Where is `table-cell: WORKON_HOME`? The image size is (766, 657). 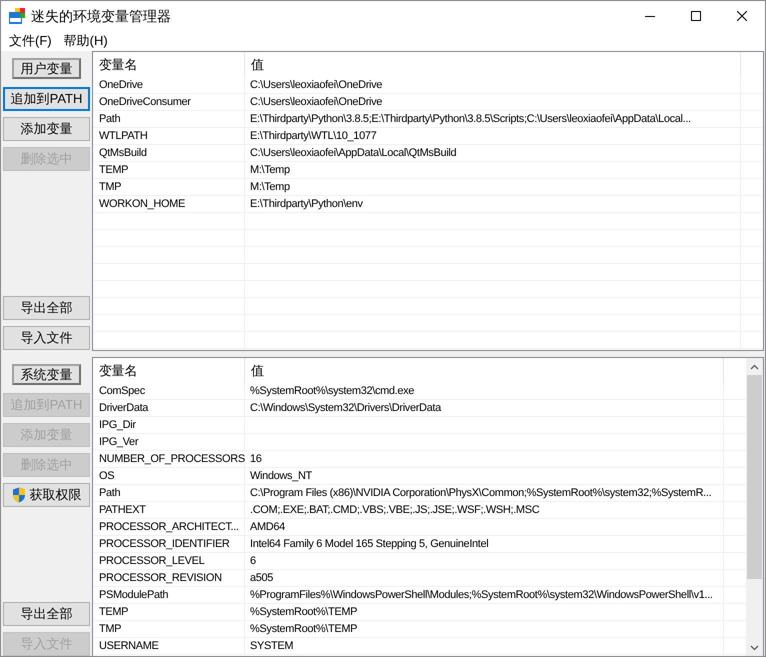
table-cell: WORKON_HOME is located at coordinates (169, 204).